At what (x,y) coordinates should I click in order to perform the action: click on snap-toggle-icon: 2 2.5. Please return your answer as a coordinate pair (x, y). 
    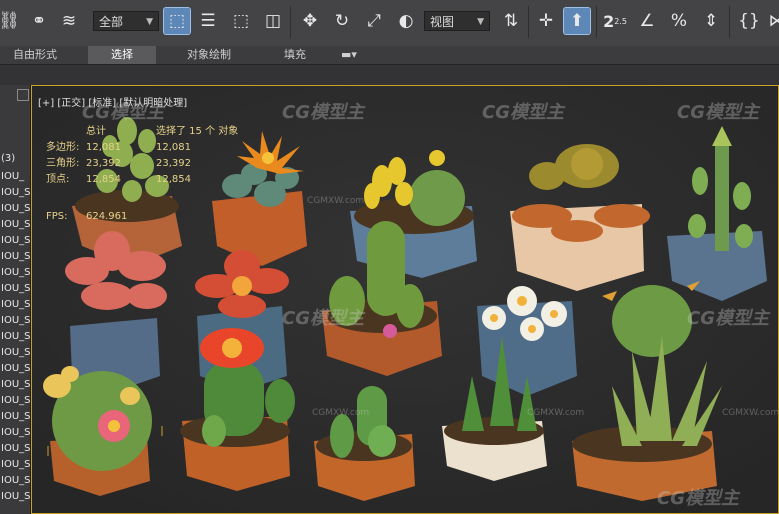
    Looking at the image, I should click on (615, 21).